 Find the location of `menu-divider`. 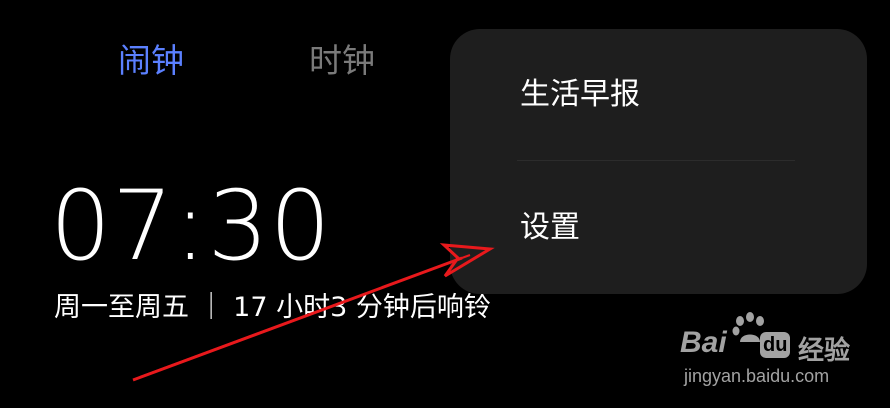

menu-divider is located at coordinates (656, 160).